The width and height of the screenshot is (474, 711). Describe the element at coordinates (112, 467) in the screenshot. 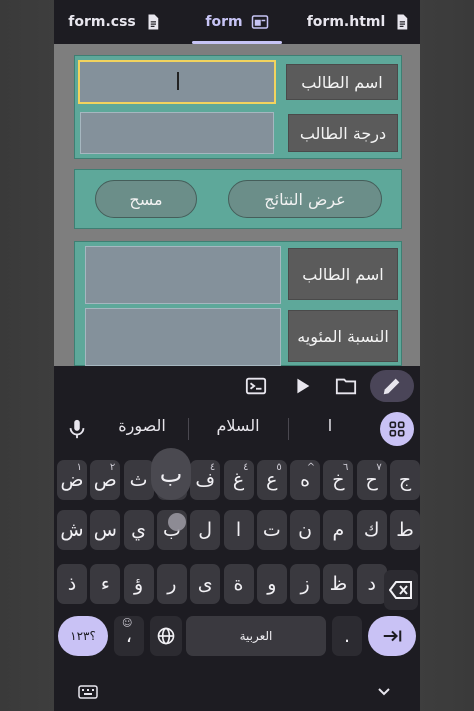

I see `key-hint: ٢` at that location.